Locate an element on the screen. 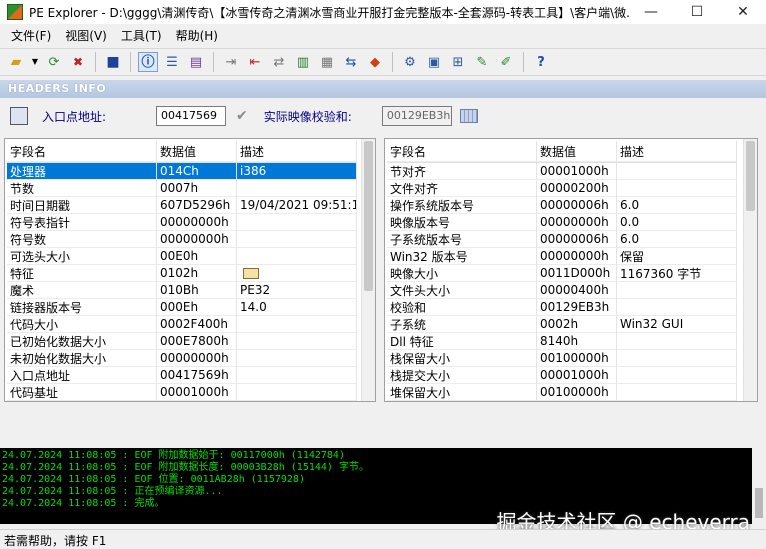 The width and height of the screenshot is (766, 549). help-button: ? is located at coordinates (541, 62).